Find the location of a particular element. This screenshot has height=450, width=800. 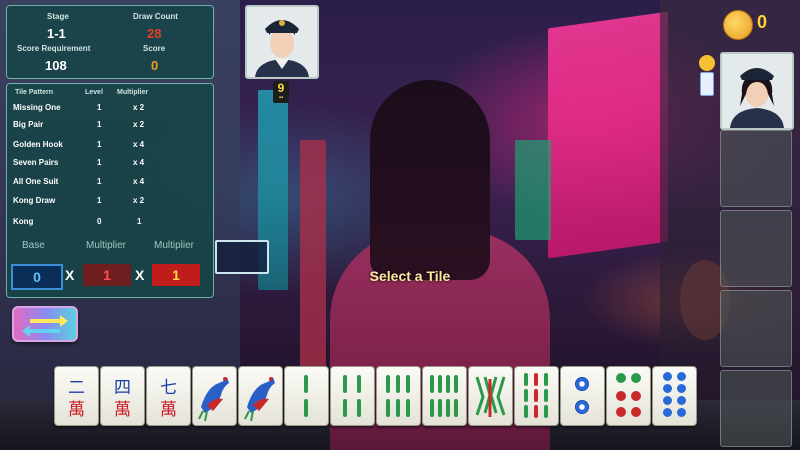

neon-sign-green is located at coordinates (533, 190).